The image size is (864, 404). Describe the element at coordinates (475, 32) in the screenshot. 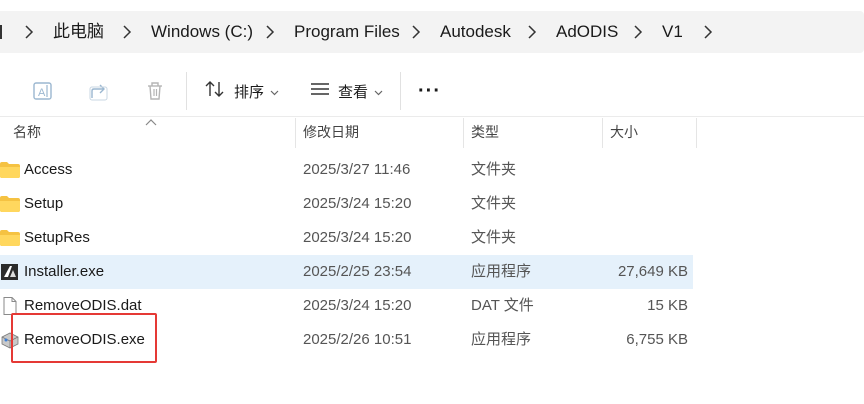

I see `breadcrumb-item: Autodesk` at that location.